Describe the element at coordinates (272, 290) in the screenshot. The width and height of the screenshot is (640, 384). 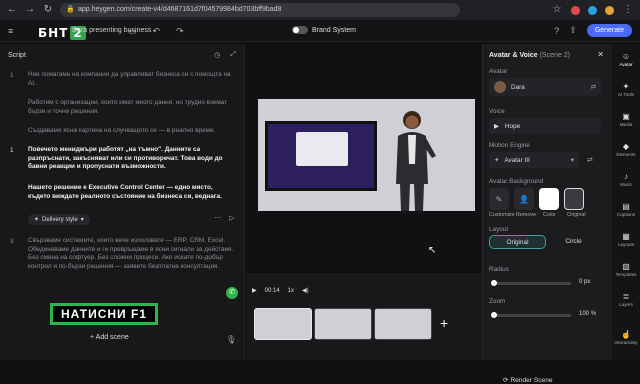
I see `playhead-time: 00:14` at that location.